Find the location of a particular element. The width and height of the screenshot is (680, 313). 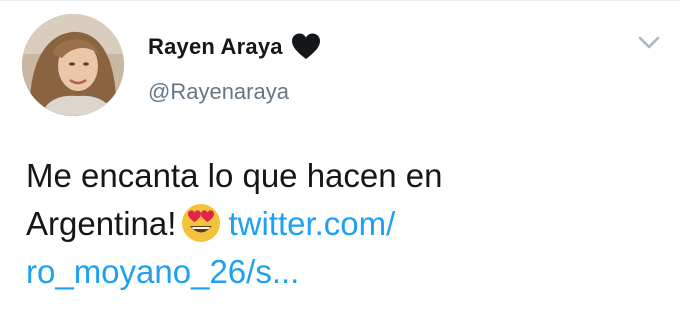

tweet-text-line-1: Me encanta lo que hacen en is located at coordinates (234, 175).